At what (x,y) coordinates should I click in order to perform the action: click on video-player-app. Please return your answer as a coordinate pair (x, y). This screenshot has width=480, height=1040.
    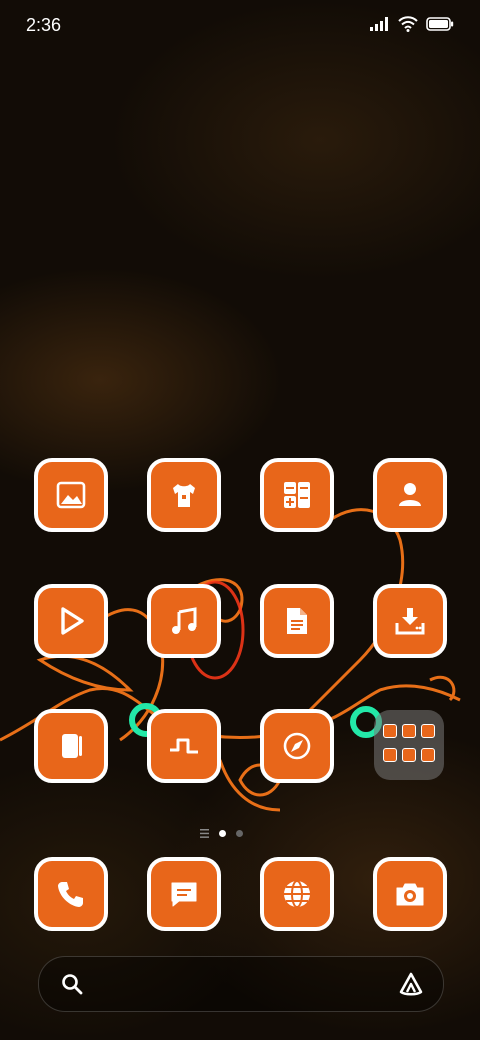
    Looking at the image, I should click on (71, 621).